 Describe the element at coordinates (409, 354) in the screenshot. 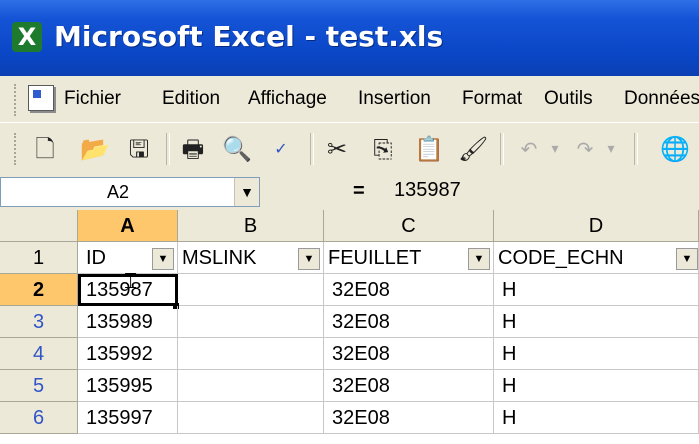

I see `cell-c4: 32E08` at that location.